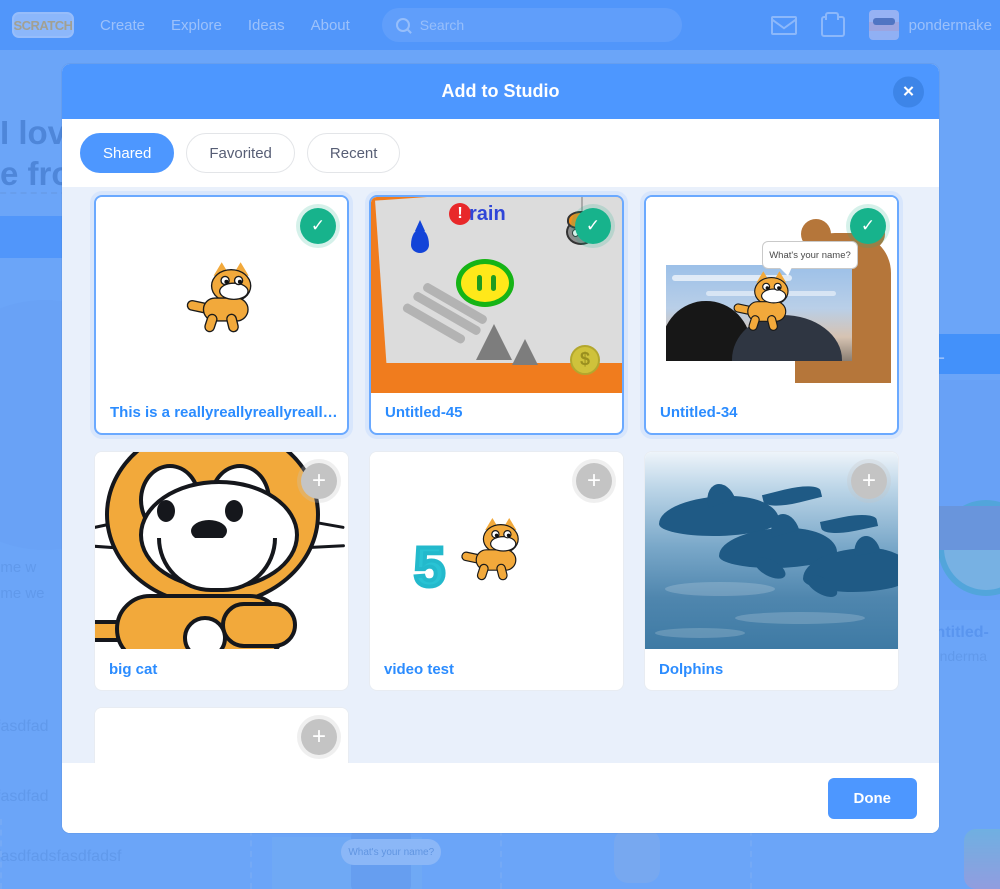  I want to click on water-drop-icon, so click(420, 236).